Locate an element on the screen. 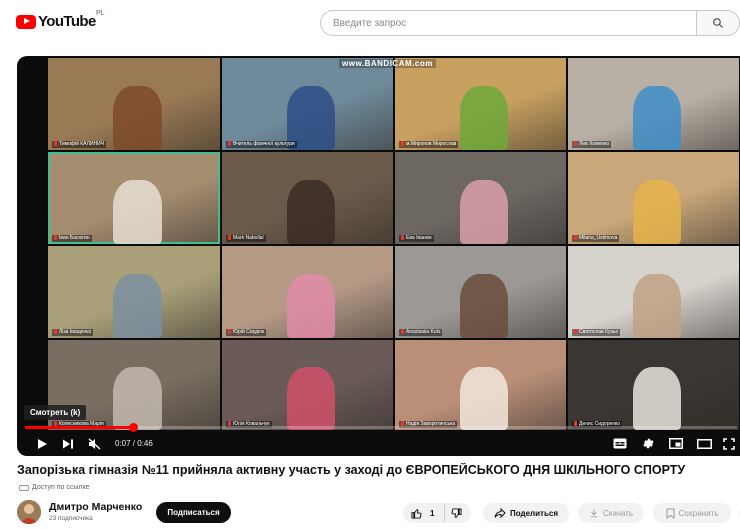  participant-tile: м.Миронов Мирослав is located at coordinates (480, 104).